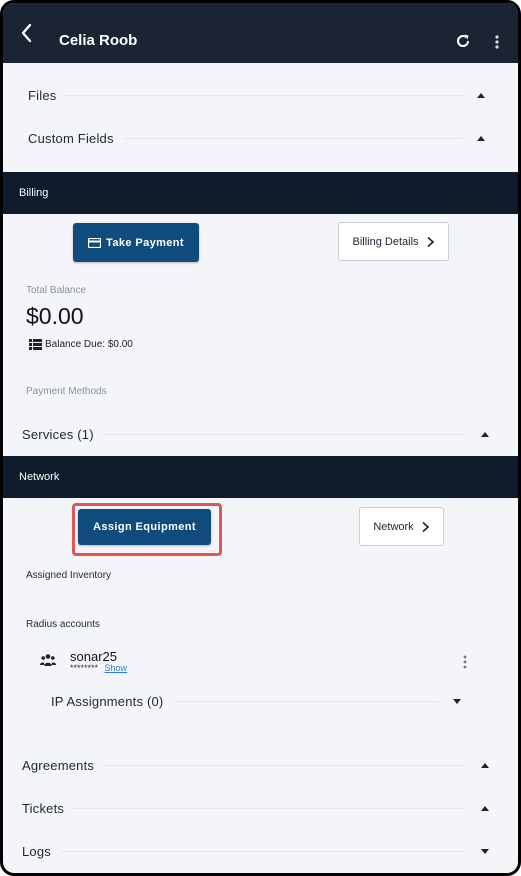  What do you see at coordinates (89, 344) in the screenshot?
I see `balance-due-text: Balance Due: $0.00` at bounding box center [89, 344].